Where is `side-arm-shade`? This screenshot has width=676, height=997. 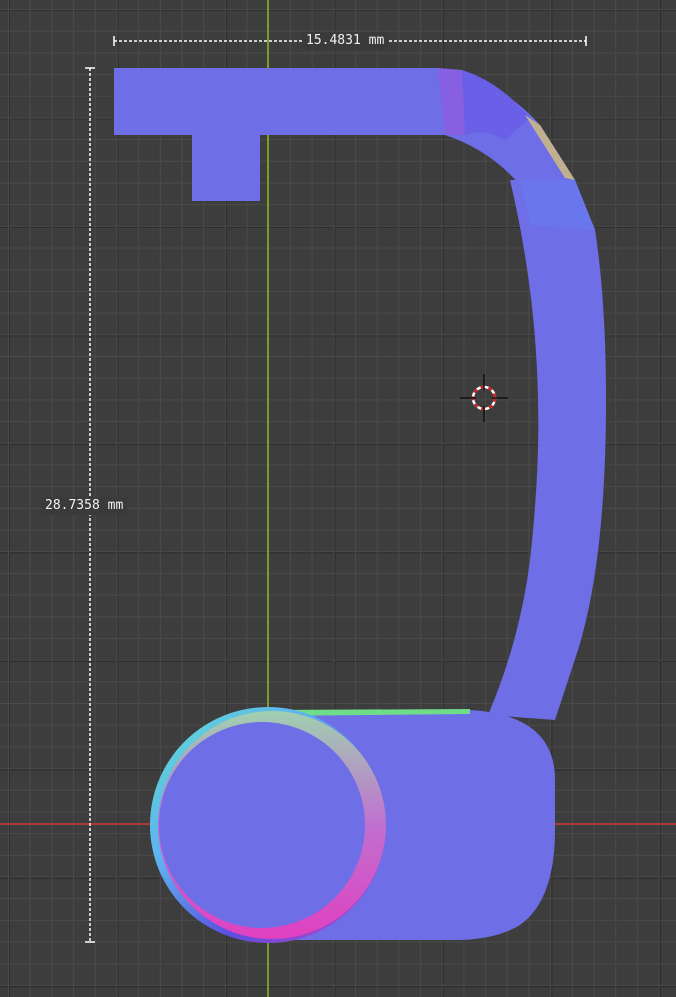 side-arm-shade is located at coordinates (557, 205).